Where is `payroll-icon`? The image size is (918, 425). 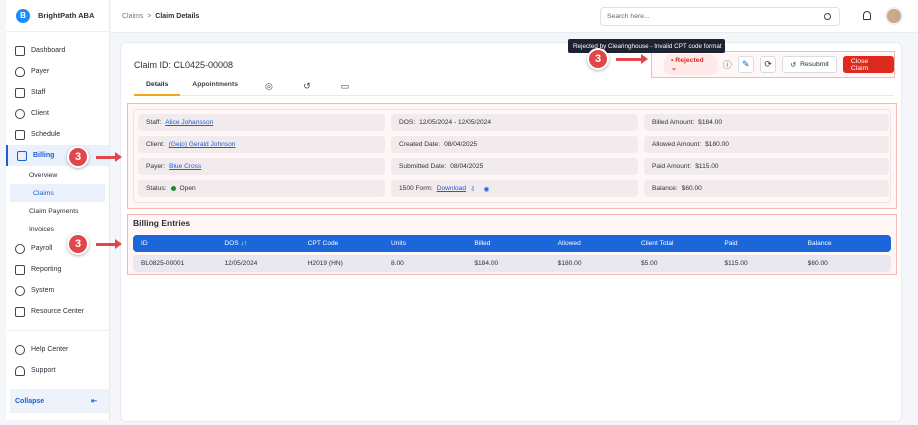
payroll-icon is located at coordinates (20, 248).